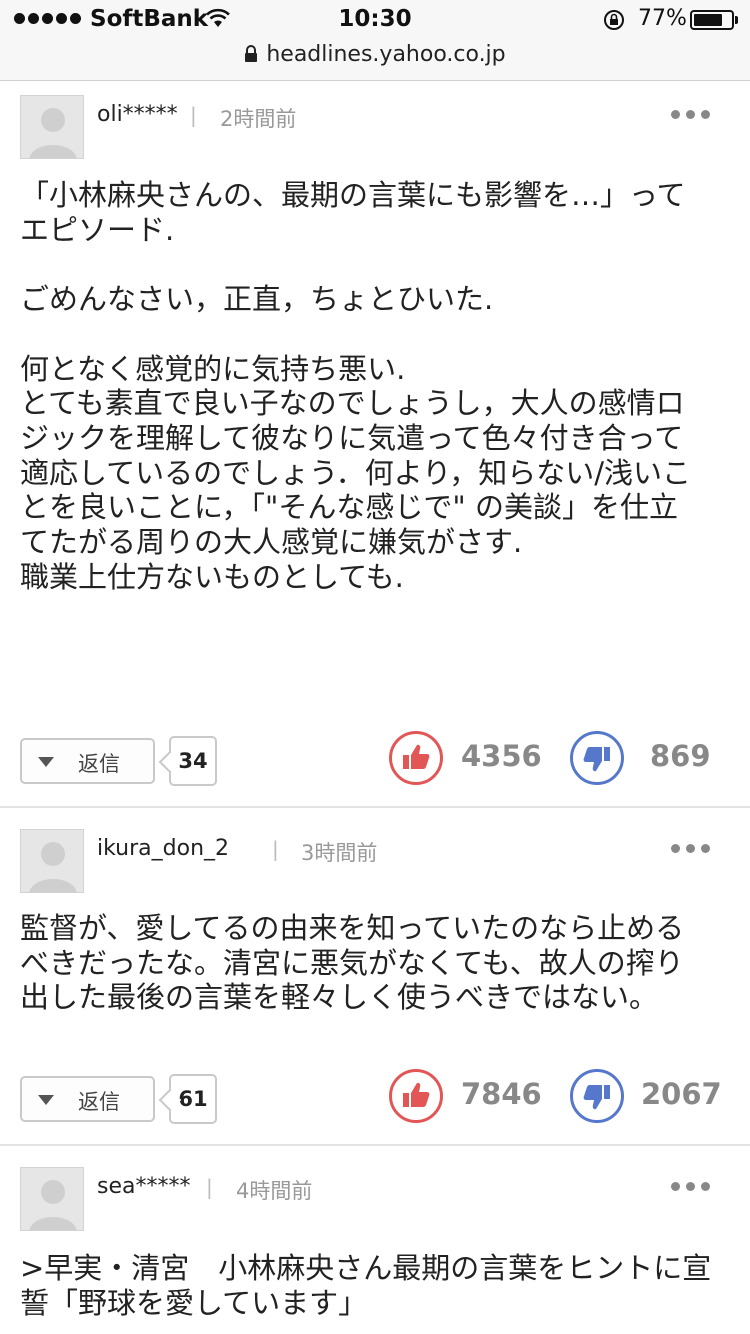 This screenshot has height=1334, width=750. I want to click on comment-body: >早実・清宮 小林麻央さん最期の言葉をヒントに宣 誓「野球を愛しています」, so click(366, 1285).